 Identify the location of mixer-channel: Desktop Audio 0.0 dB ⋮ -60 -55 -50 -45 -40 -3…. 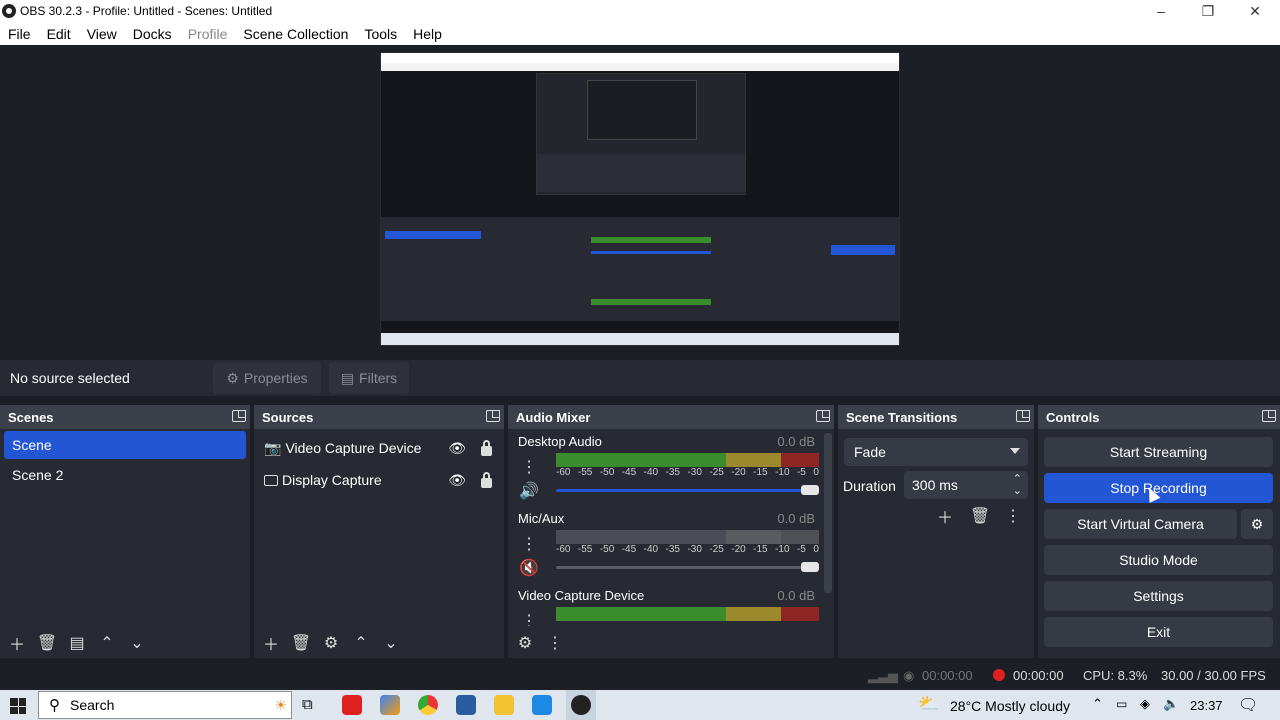
(666, 469).